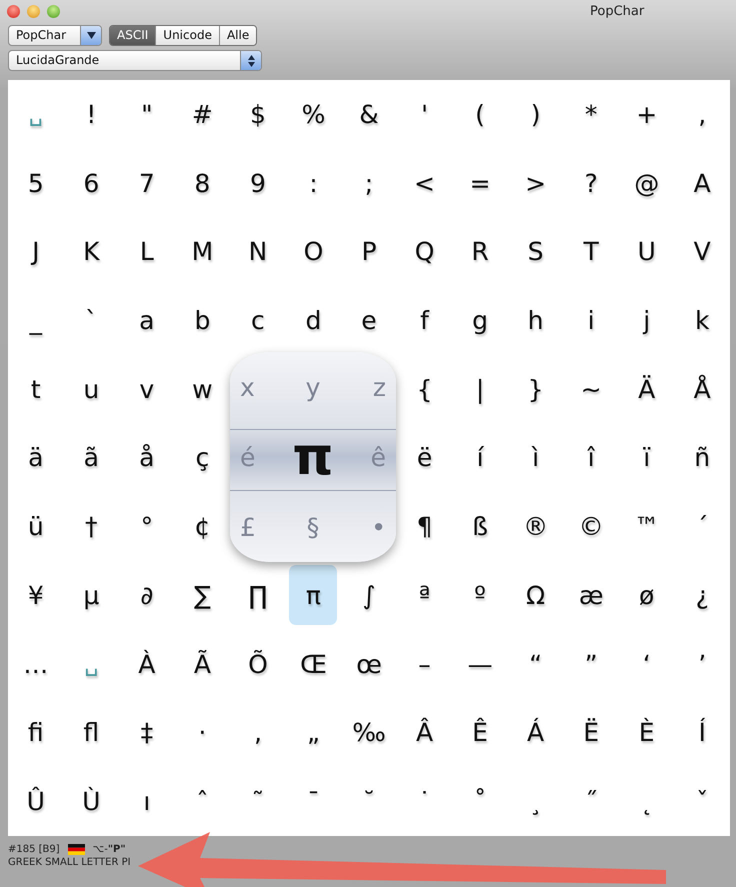  What do you see at coordinates (55, 35) in the screenshot?
I see `mode-popup: PopChar` at bounding box center [55, 35].